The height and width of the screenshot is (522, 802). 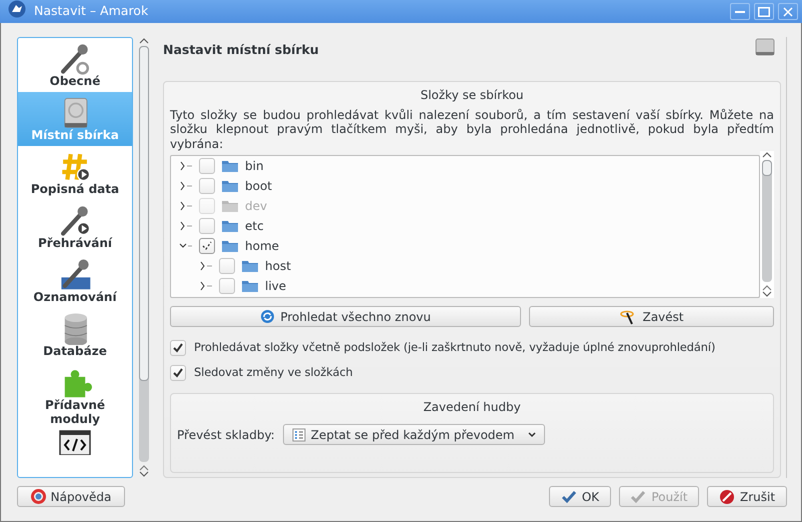 I want to click on cancel-button: Zrušit, so click(x=747, y=496).